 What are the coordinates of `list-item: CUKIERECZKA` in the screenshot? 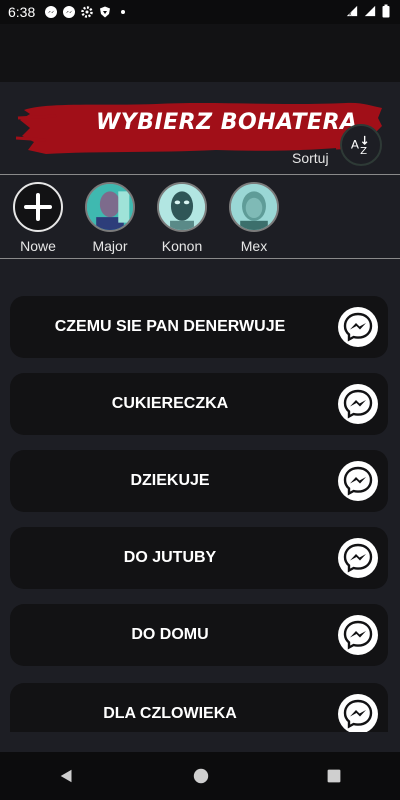 It's located at (199, 404).